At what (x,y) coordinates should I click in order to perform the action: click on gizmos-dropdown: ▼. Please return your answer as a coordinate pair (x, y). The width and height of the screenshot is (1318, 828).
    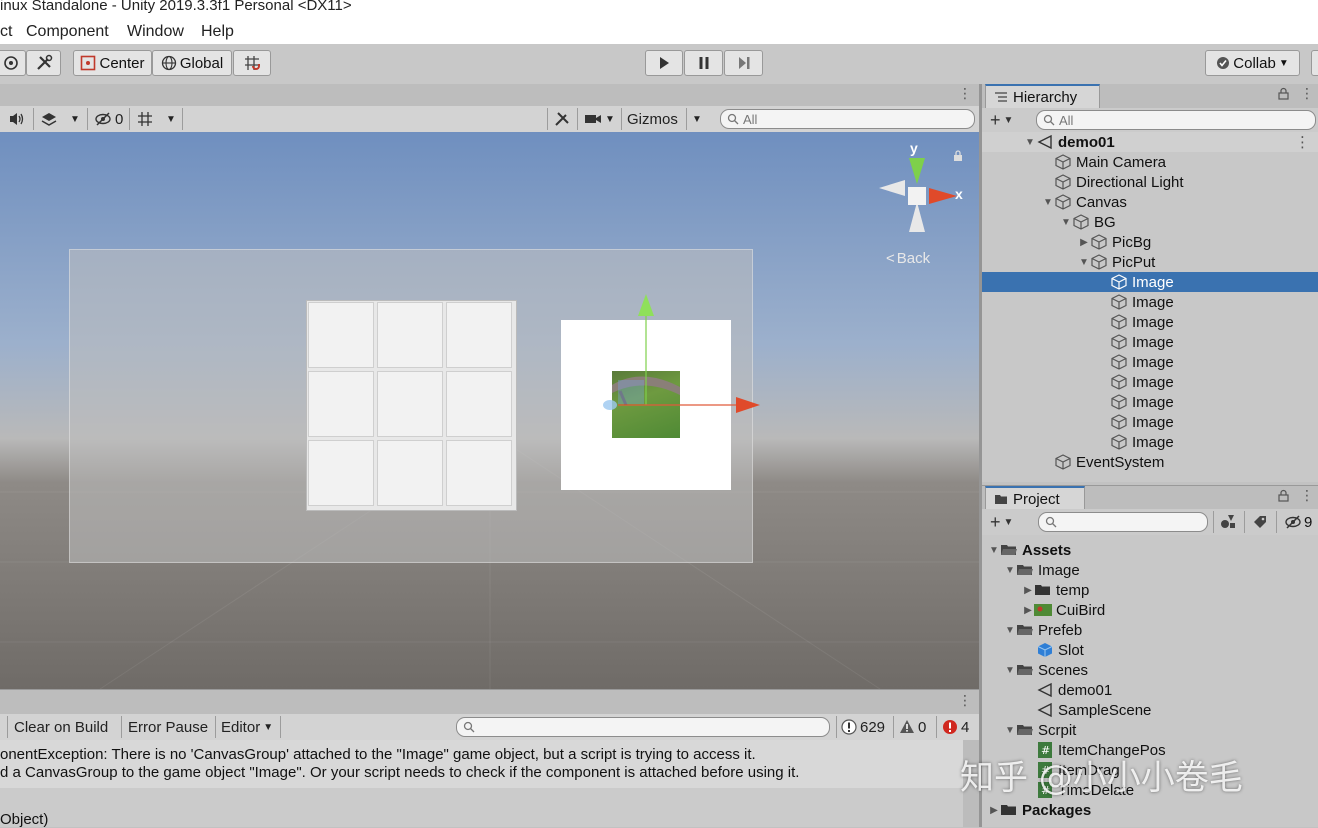
    Looking at the image, I should click on (697, 119).